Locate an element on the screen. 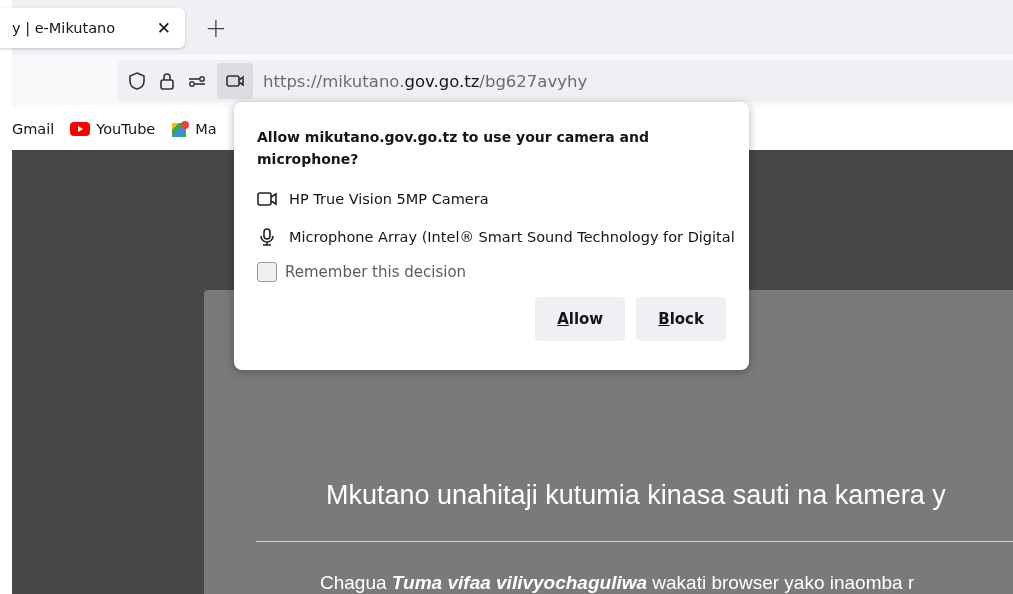 This screenshot has height=594, width=1013. camera-permission-button is located at coordinates (235, 81).